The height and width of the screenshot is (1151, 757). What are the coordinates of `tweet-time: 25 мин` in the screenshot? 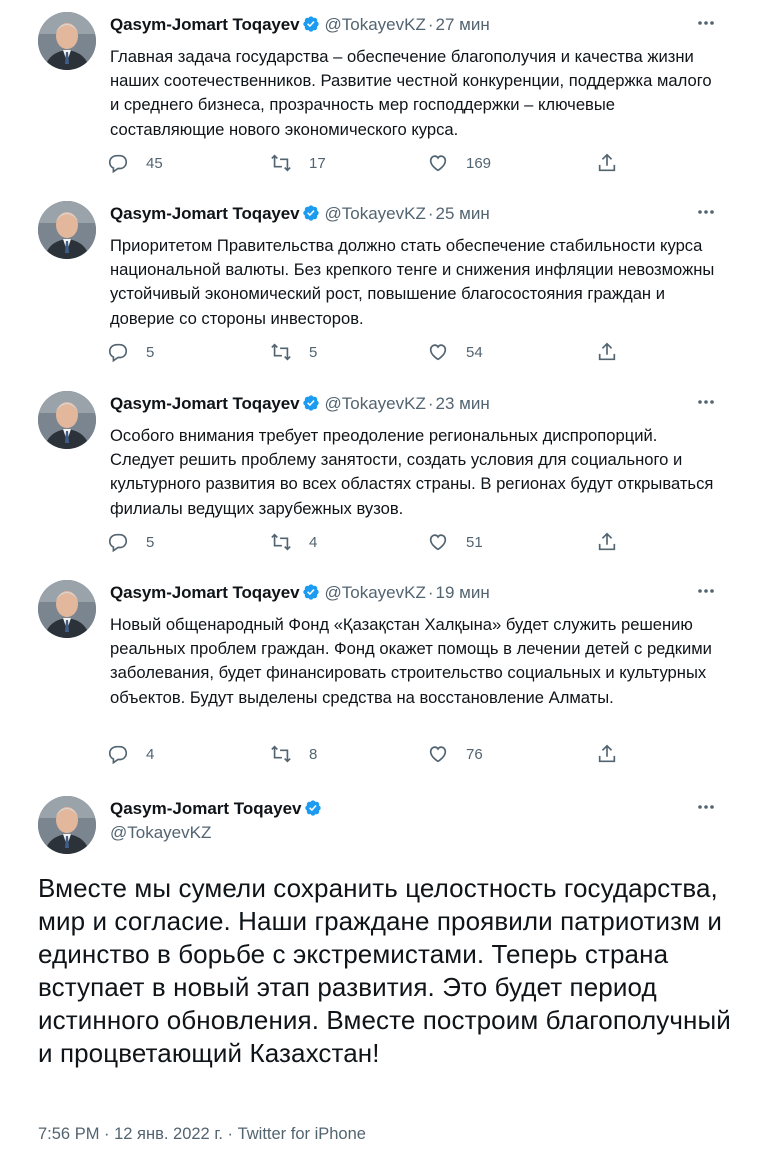 It's located at (463, 213).